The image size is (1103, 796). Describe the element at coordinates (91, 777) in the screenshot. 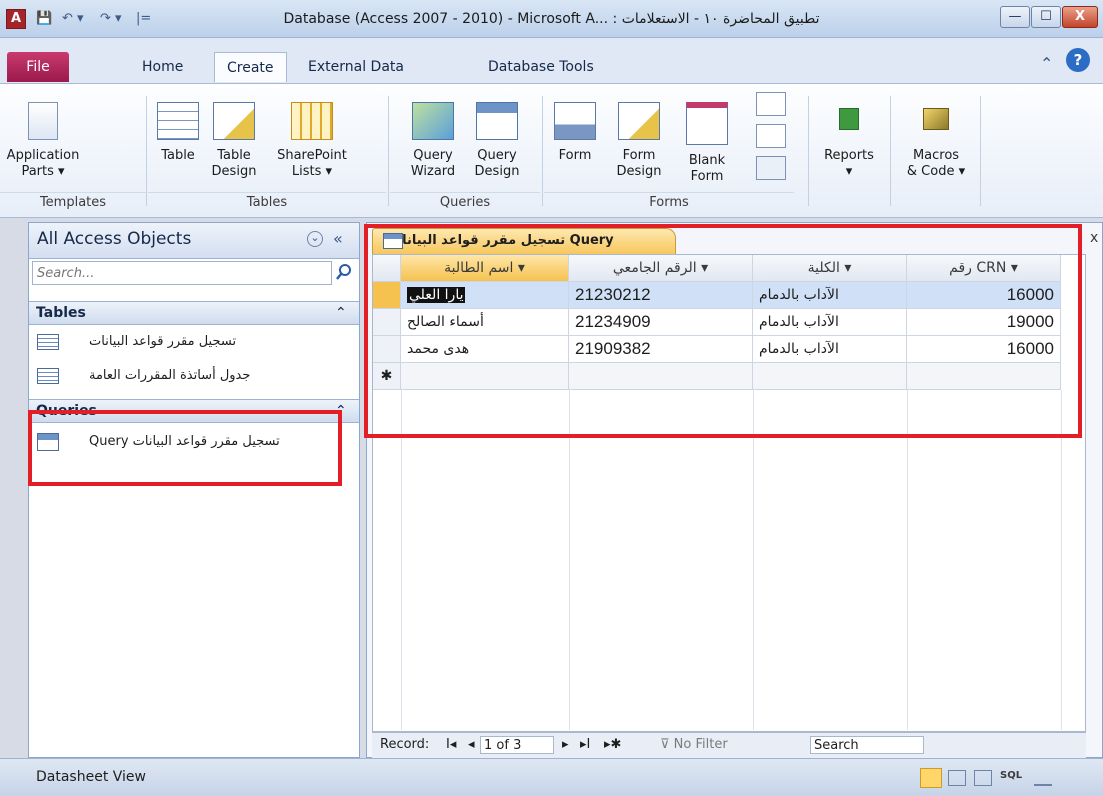

I see `status-text: Datasheet View` at that location.